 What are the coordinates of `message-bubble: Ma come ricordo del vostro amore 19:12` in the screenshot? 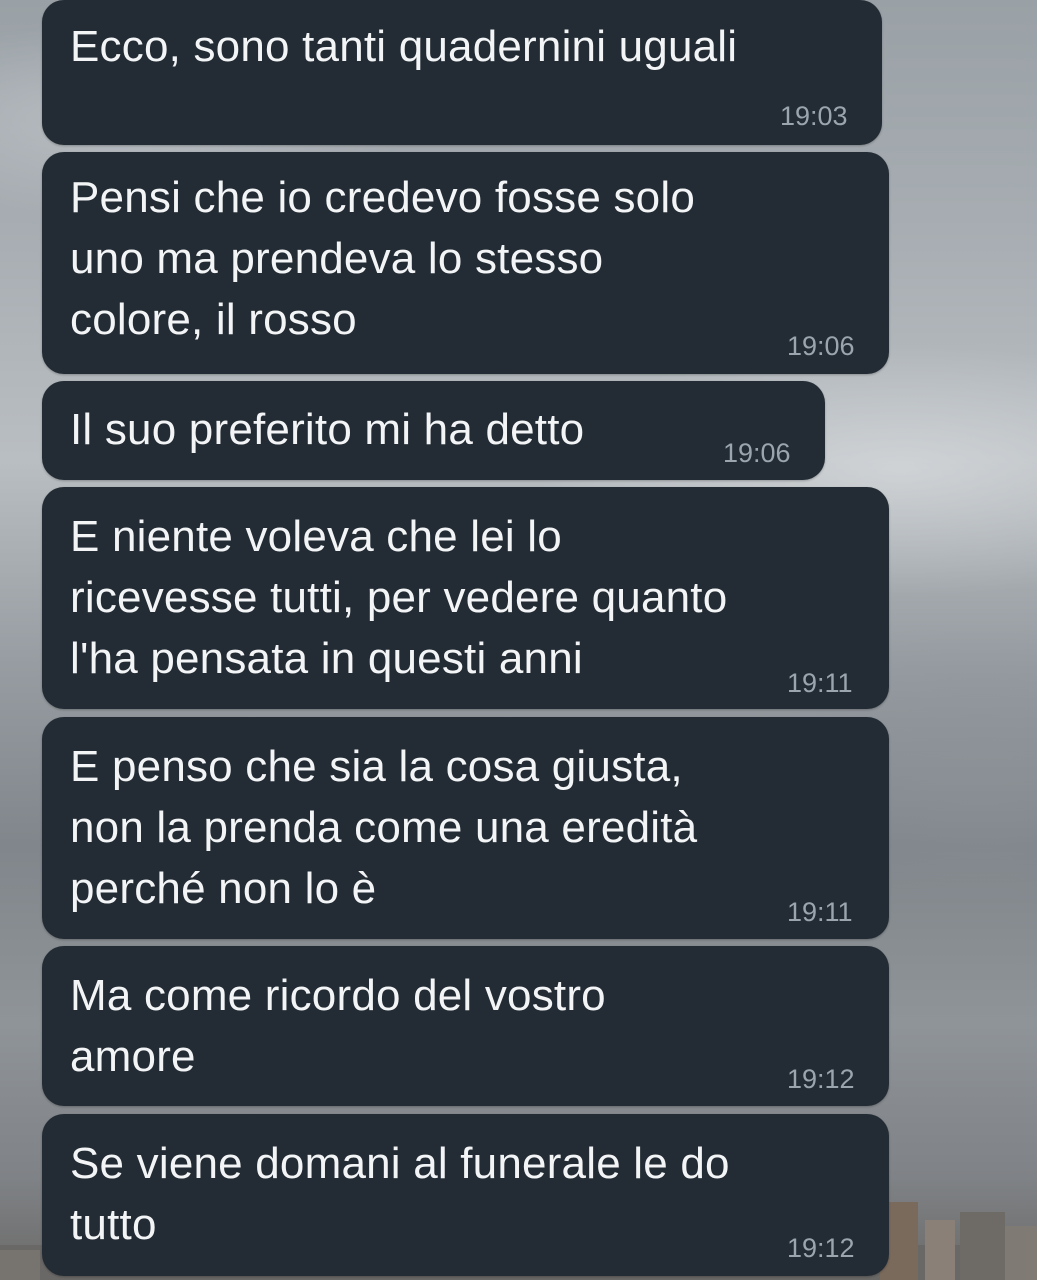 It's located at (465, 1026).